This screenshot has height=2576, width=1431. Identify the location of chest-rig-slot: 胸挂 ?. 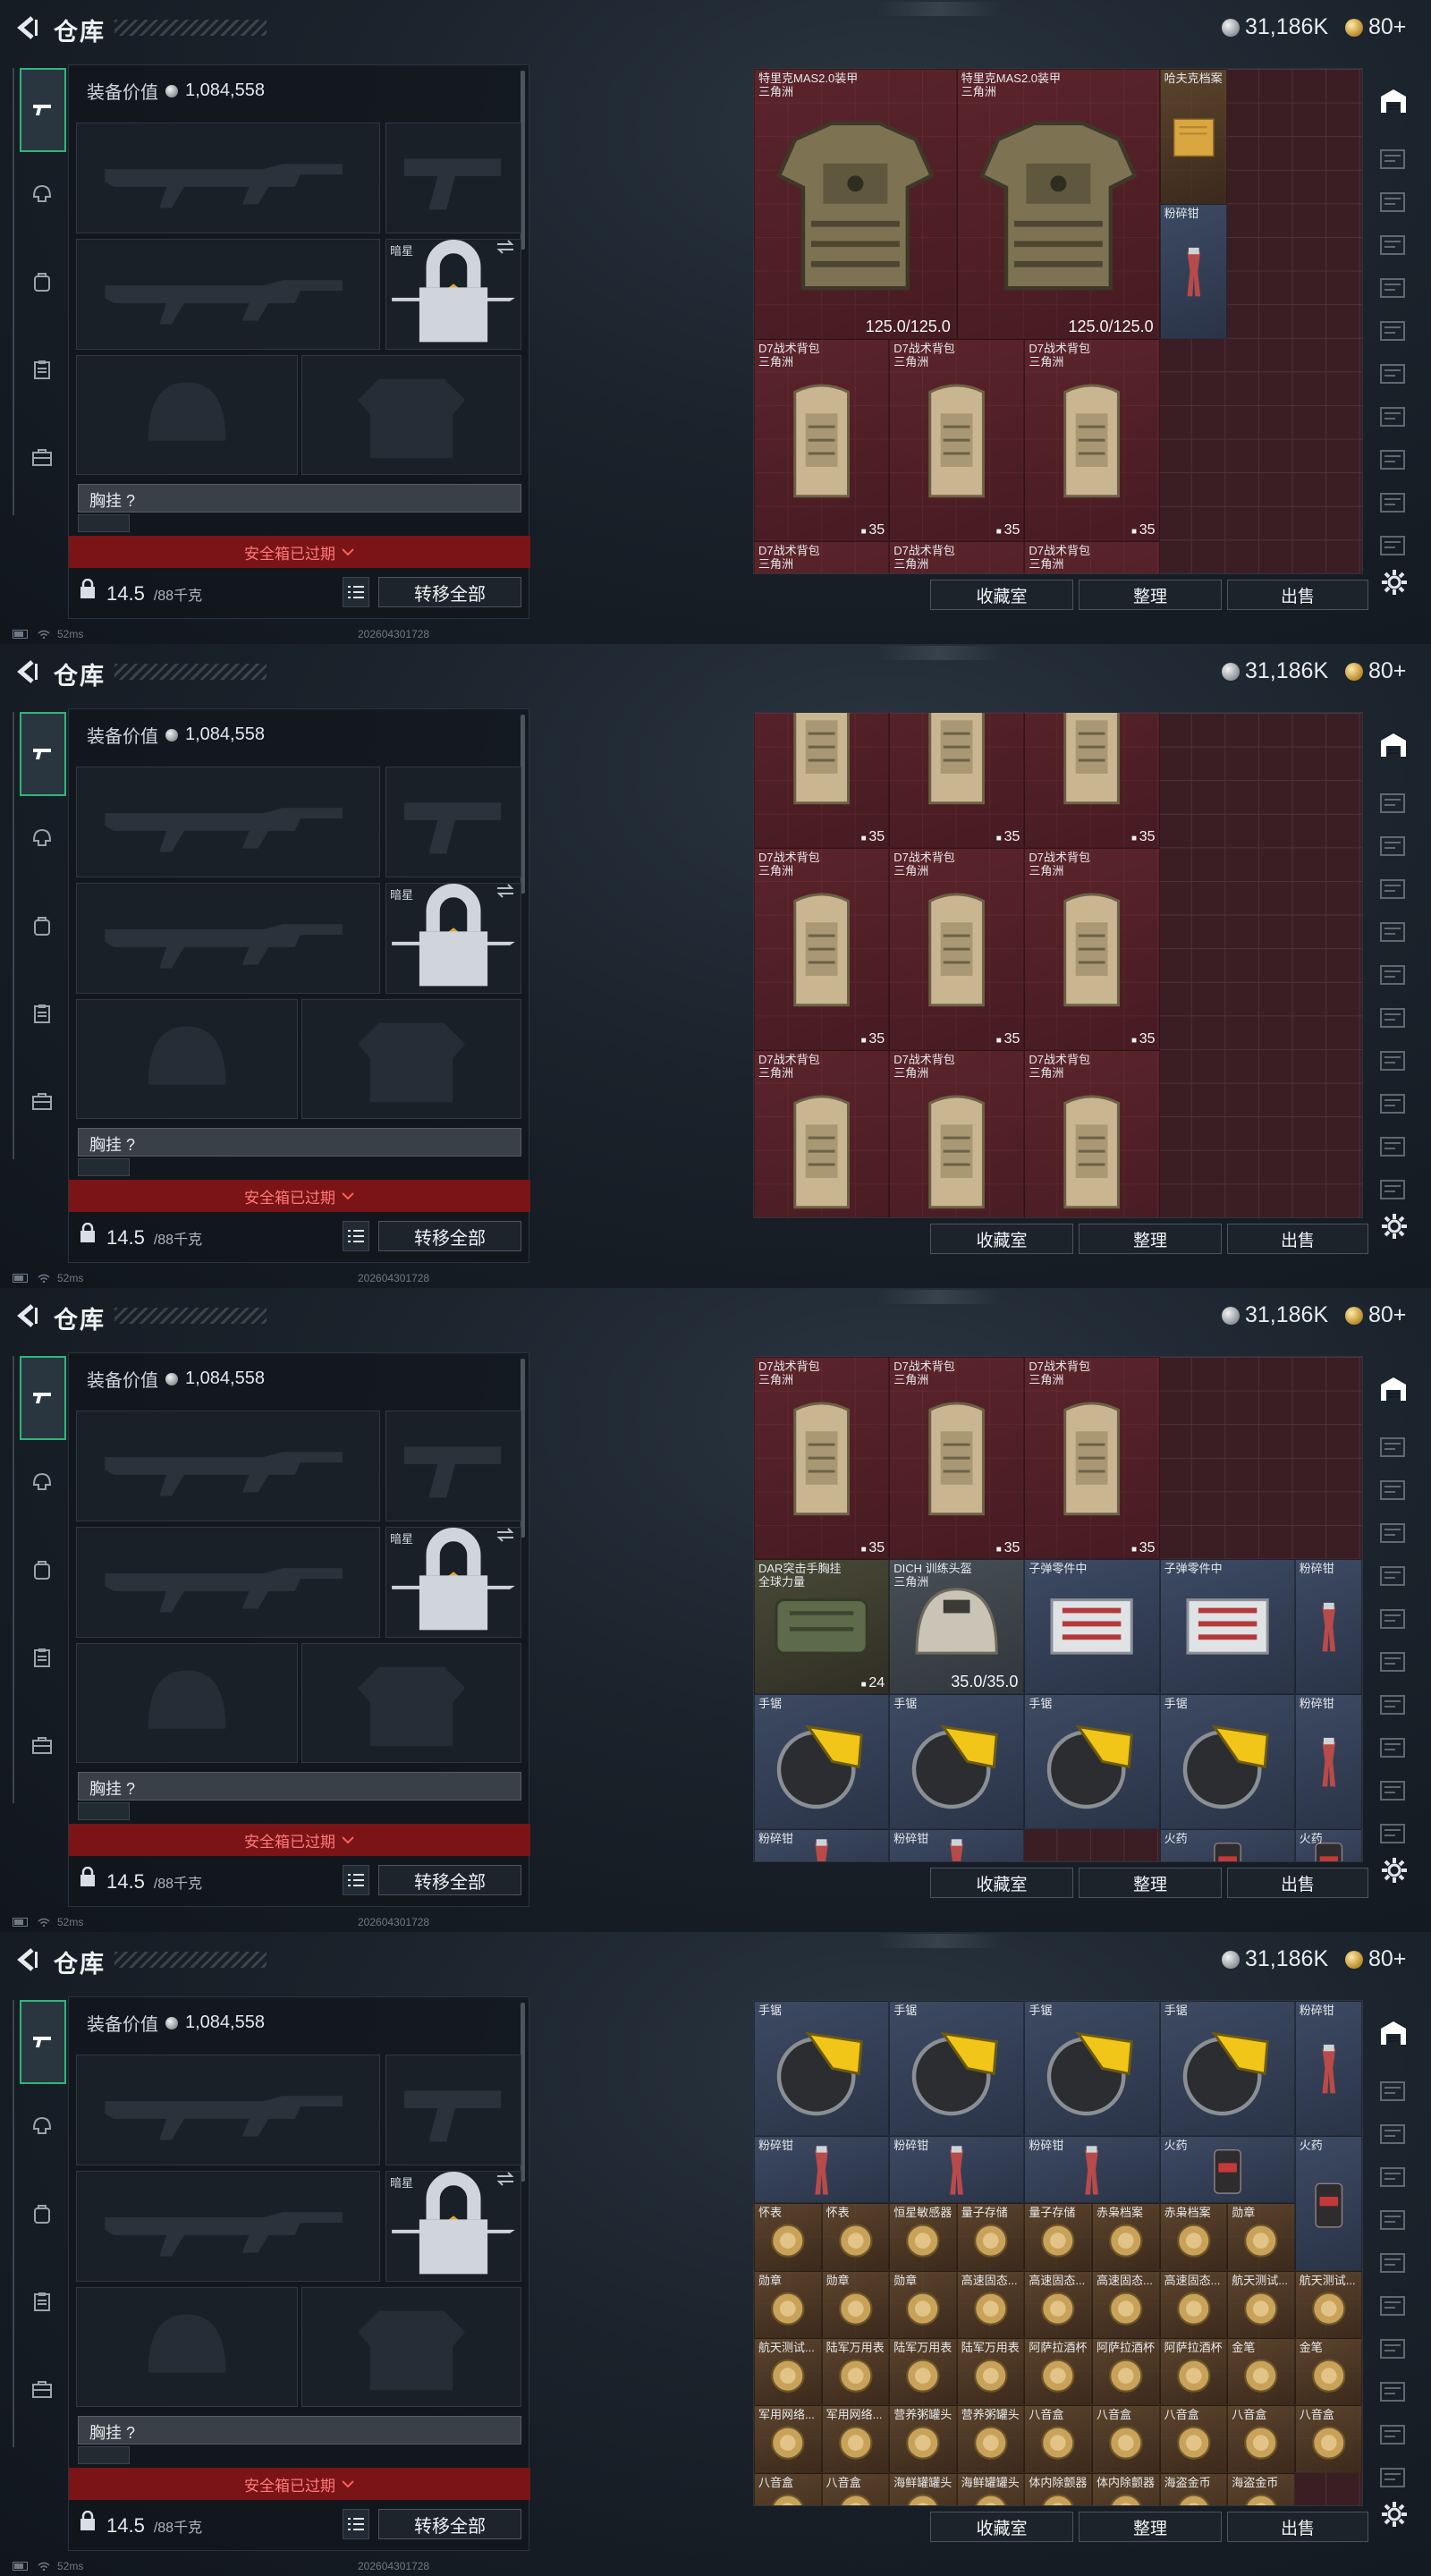
(299, 1142).